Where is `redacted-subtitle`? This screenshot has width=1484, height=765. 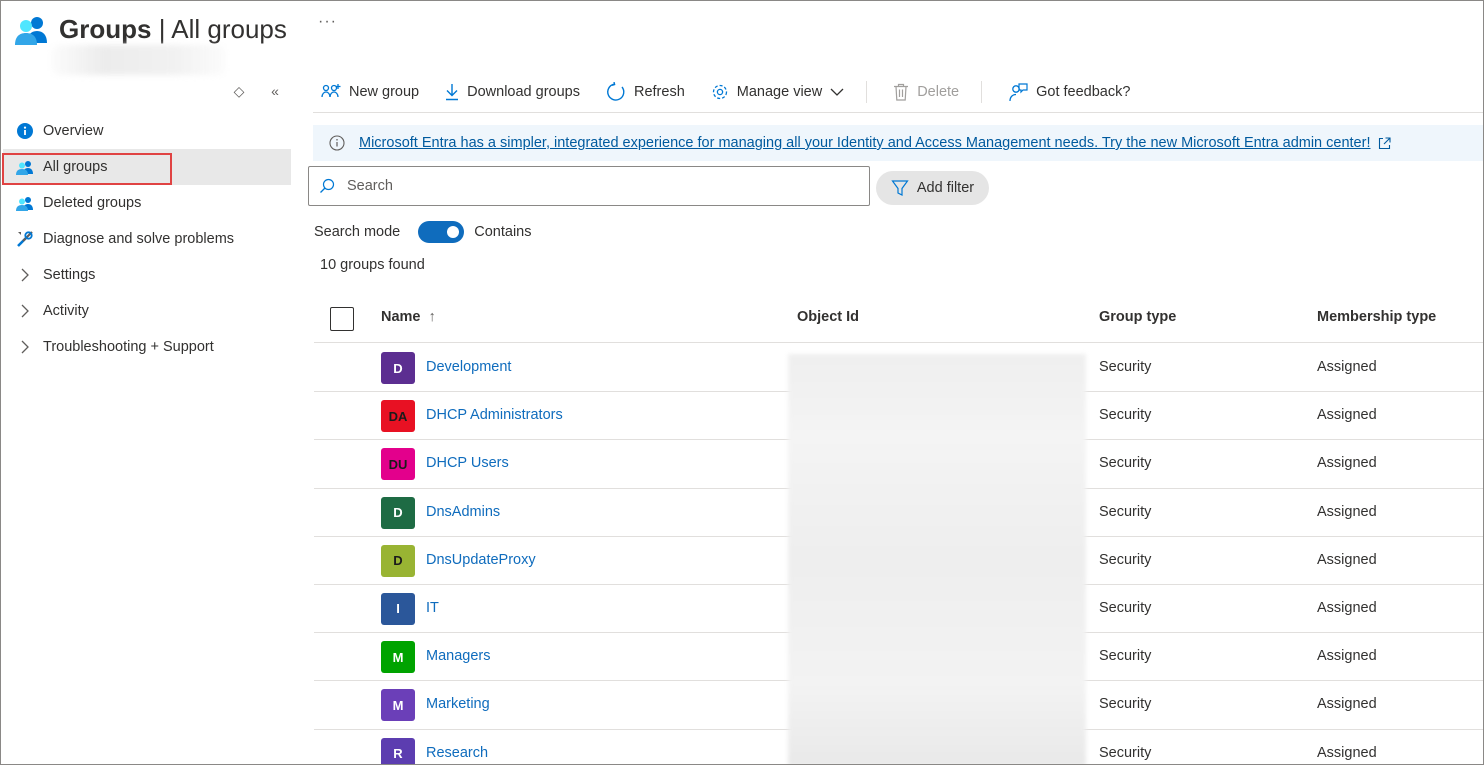
redacted-subtitle is located at coordinates (138, 60).